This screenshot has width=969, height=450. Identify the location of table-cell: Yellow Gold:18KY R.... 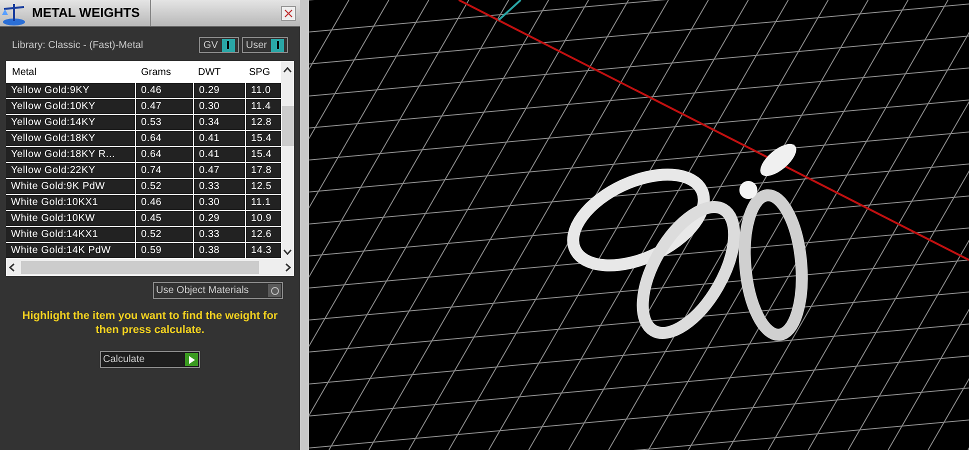
(70, 154).